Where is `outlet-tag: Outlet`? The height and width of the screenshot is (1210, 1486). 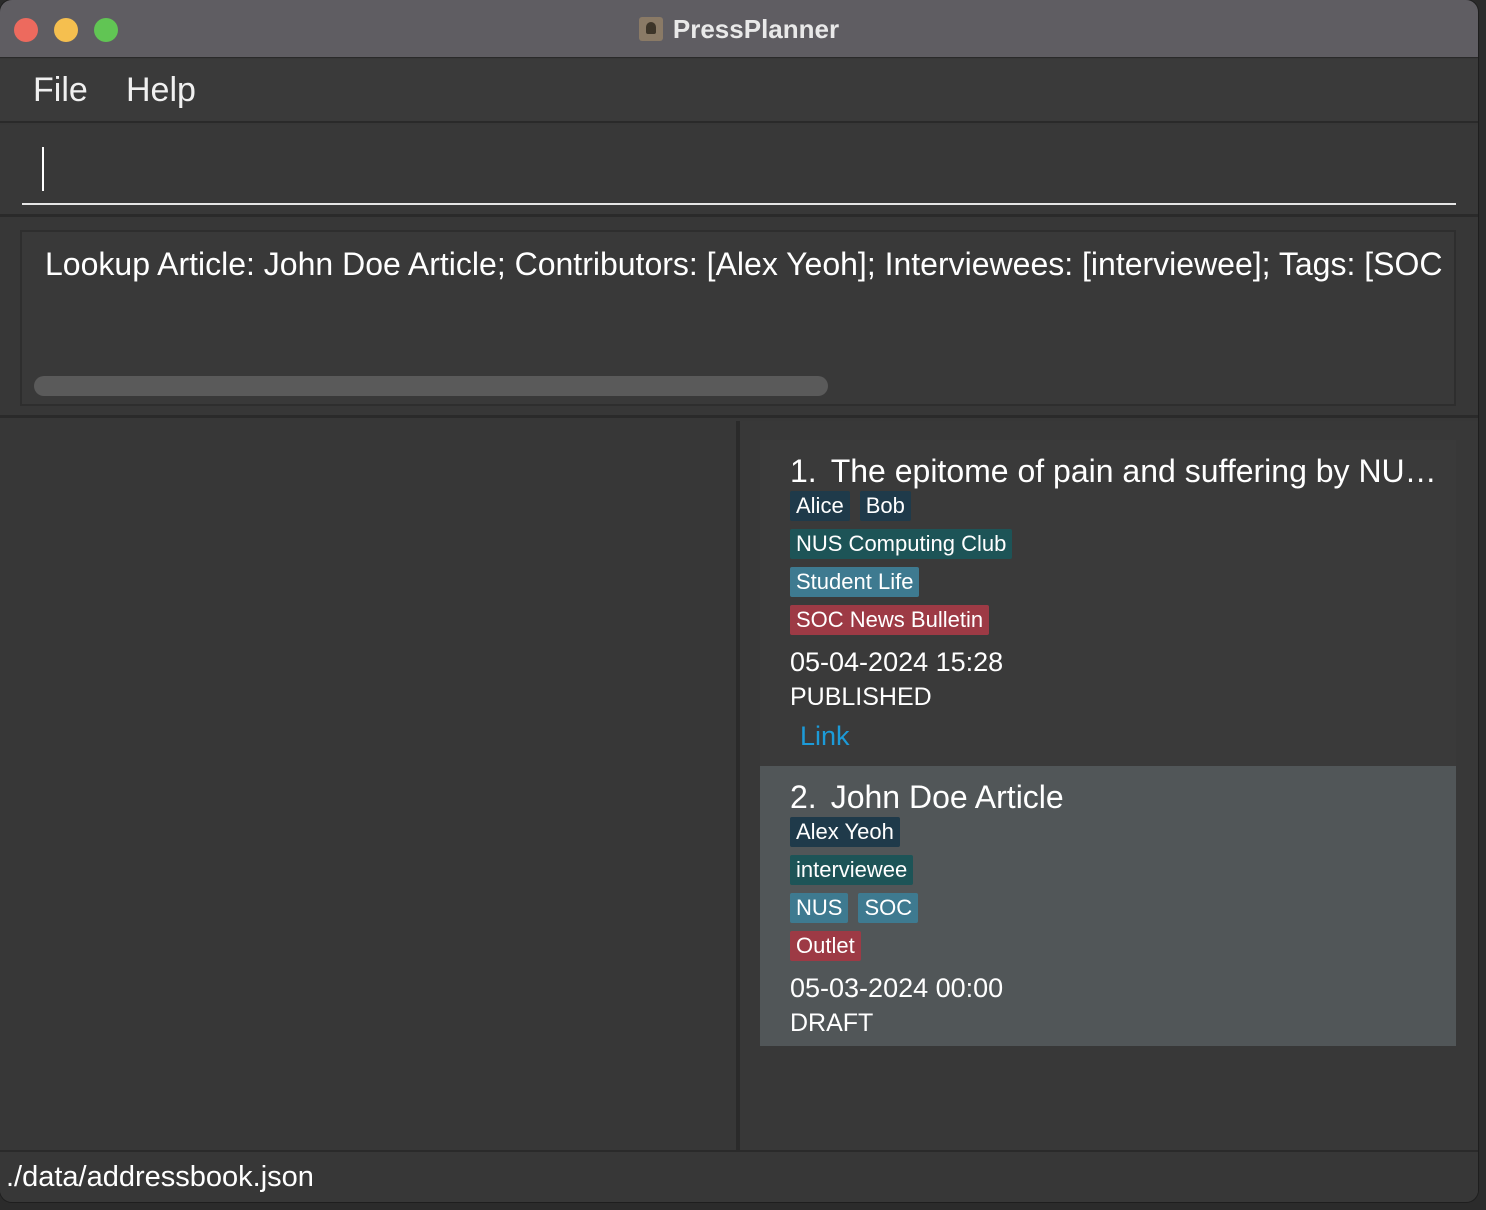
outlet-tag: Outlet is located at coordinates (825, 946).